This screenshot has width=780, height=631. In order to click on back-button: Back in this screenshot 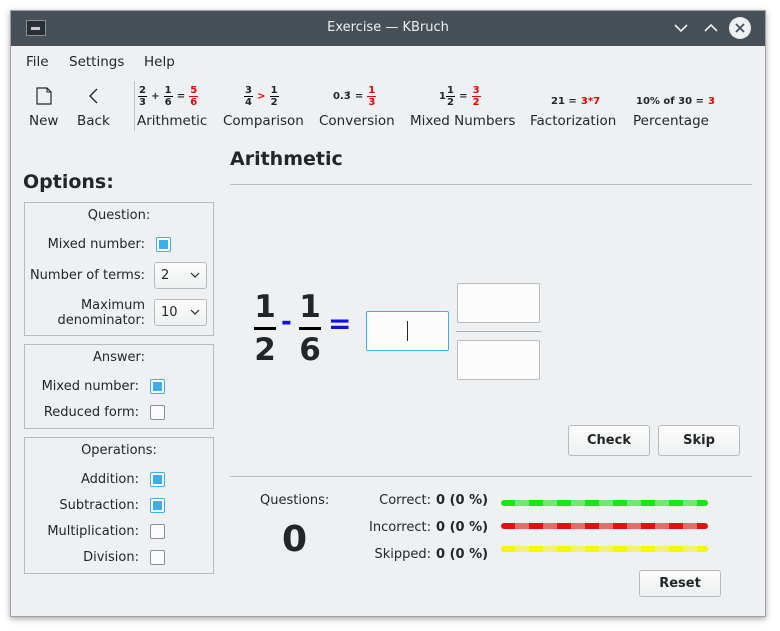, I will do `click(94, 107)`.